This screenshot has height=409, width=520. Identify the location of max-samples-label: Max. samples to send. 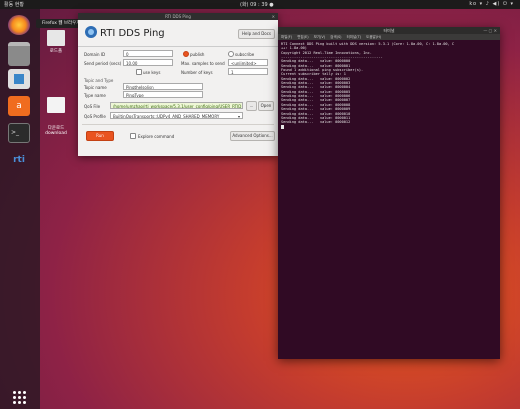
(203, 63).